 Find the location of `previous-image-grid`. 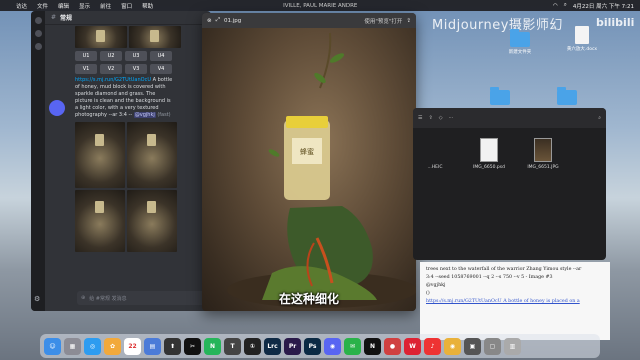

previous-image-grid is located at coordinates (141, 37).